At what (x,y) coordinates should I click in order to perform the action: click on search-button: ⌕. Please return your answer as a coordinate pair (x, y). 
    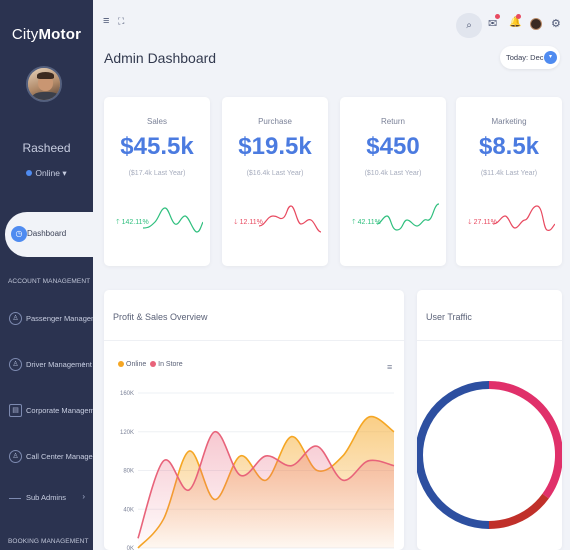
    Looking at the image, I should click on (469, 25).